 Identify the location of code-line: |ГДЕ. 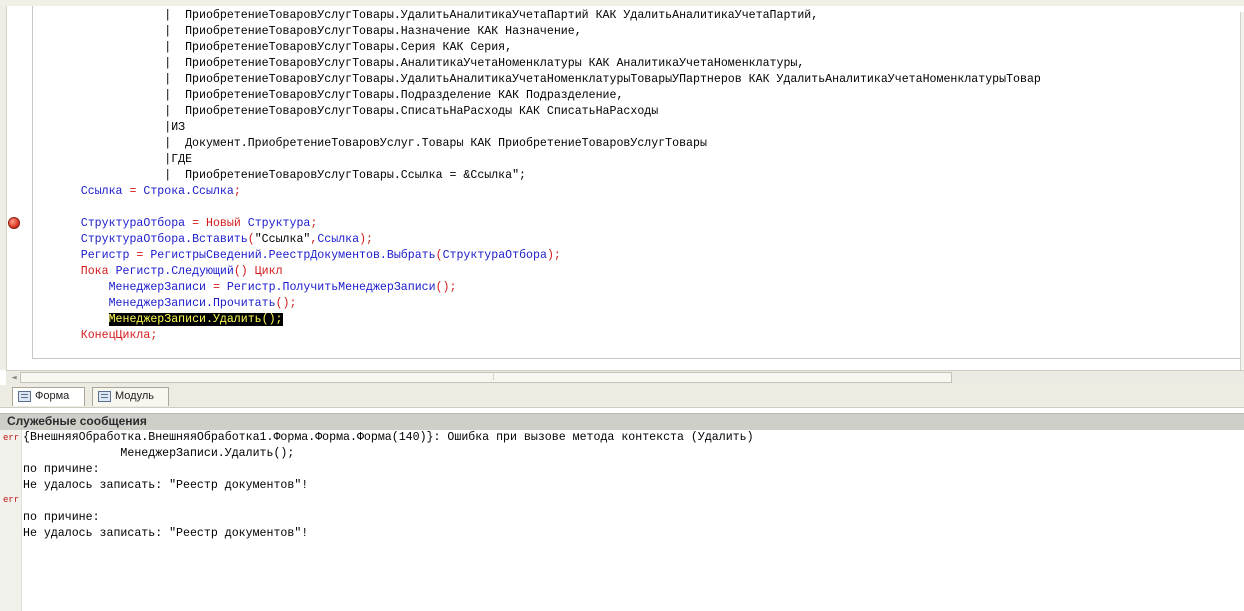
(115, 160).